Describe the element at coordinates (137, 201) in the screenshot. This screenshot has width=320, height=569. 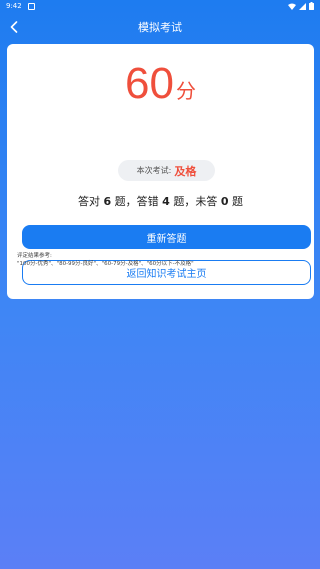
I see `stats-mid1: 题，答错` at that location.